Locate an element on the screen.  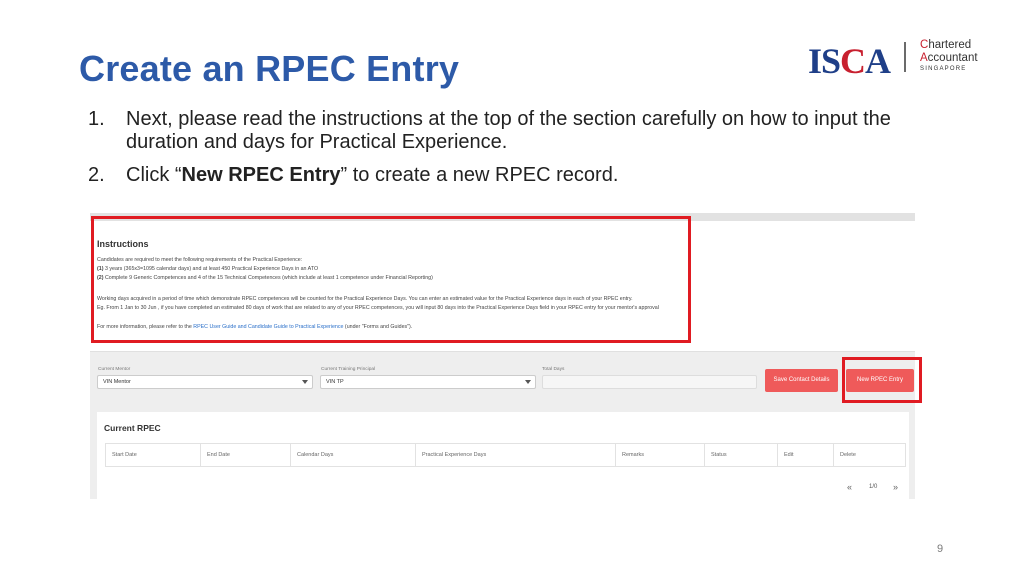
page-number: 9 is located at coordinates (940, 549).